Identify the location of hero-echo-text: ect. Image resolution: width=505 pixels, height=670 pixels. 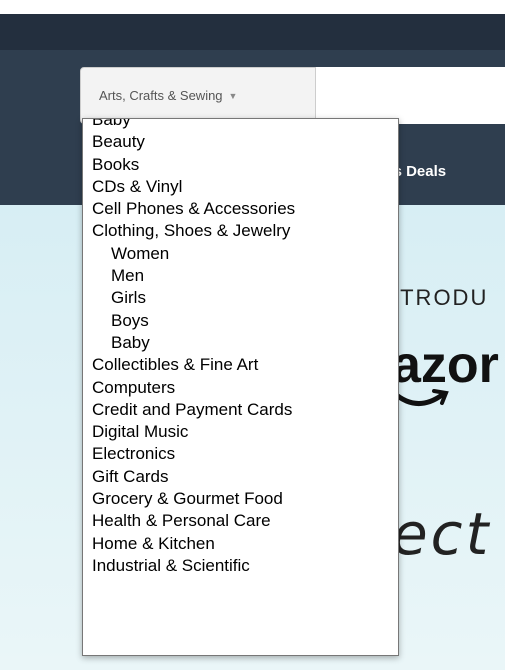
(442, 534).